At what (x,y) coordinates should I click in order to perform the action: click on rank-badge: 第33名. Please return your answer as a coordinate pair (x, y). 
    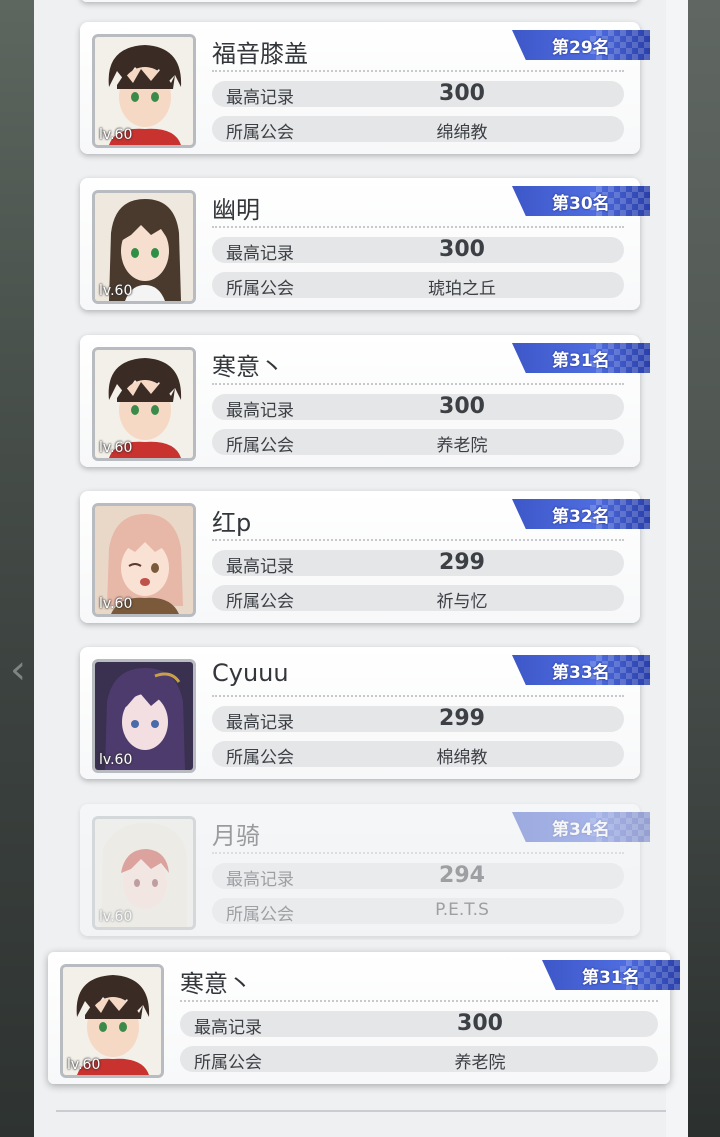
    Looking at the image, I should click on (581, 670).